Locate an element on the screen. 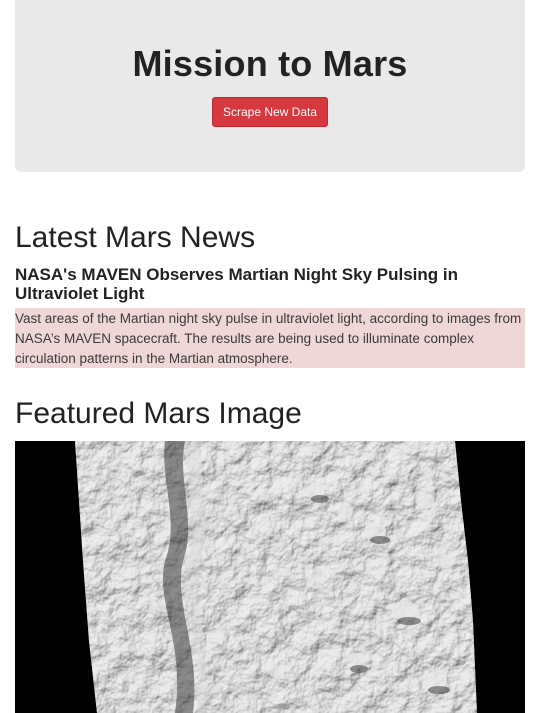 Image resolution: width=535 pixels, height=713 pixels. news-section-heading: Latest Mars News is located at coordinates (135, 237).